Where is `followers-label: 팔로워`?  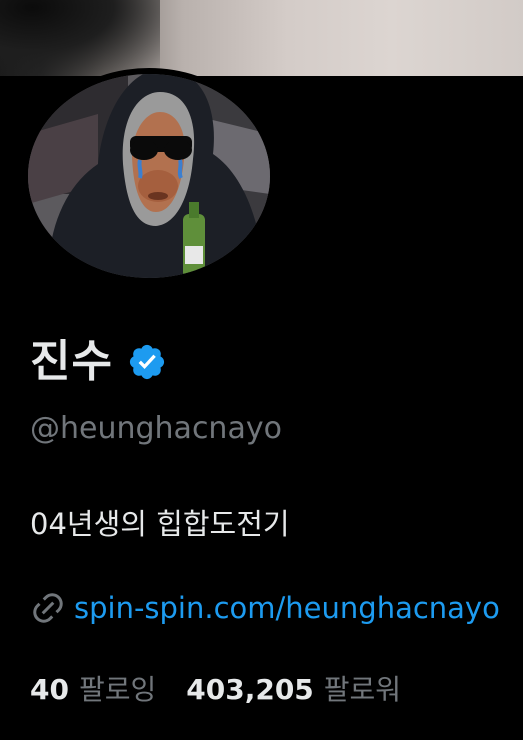 followers-label: 팔로워 is located at coordinates (362, 689).